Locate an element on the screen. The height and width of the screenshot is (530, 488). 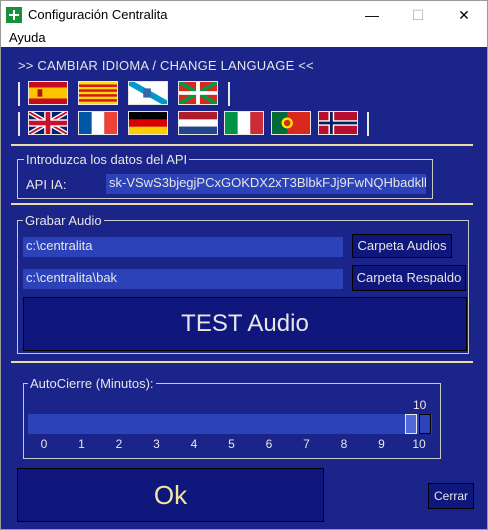
italy-flag-icon is located at coordinates (244, 123).